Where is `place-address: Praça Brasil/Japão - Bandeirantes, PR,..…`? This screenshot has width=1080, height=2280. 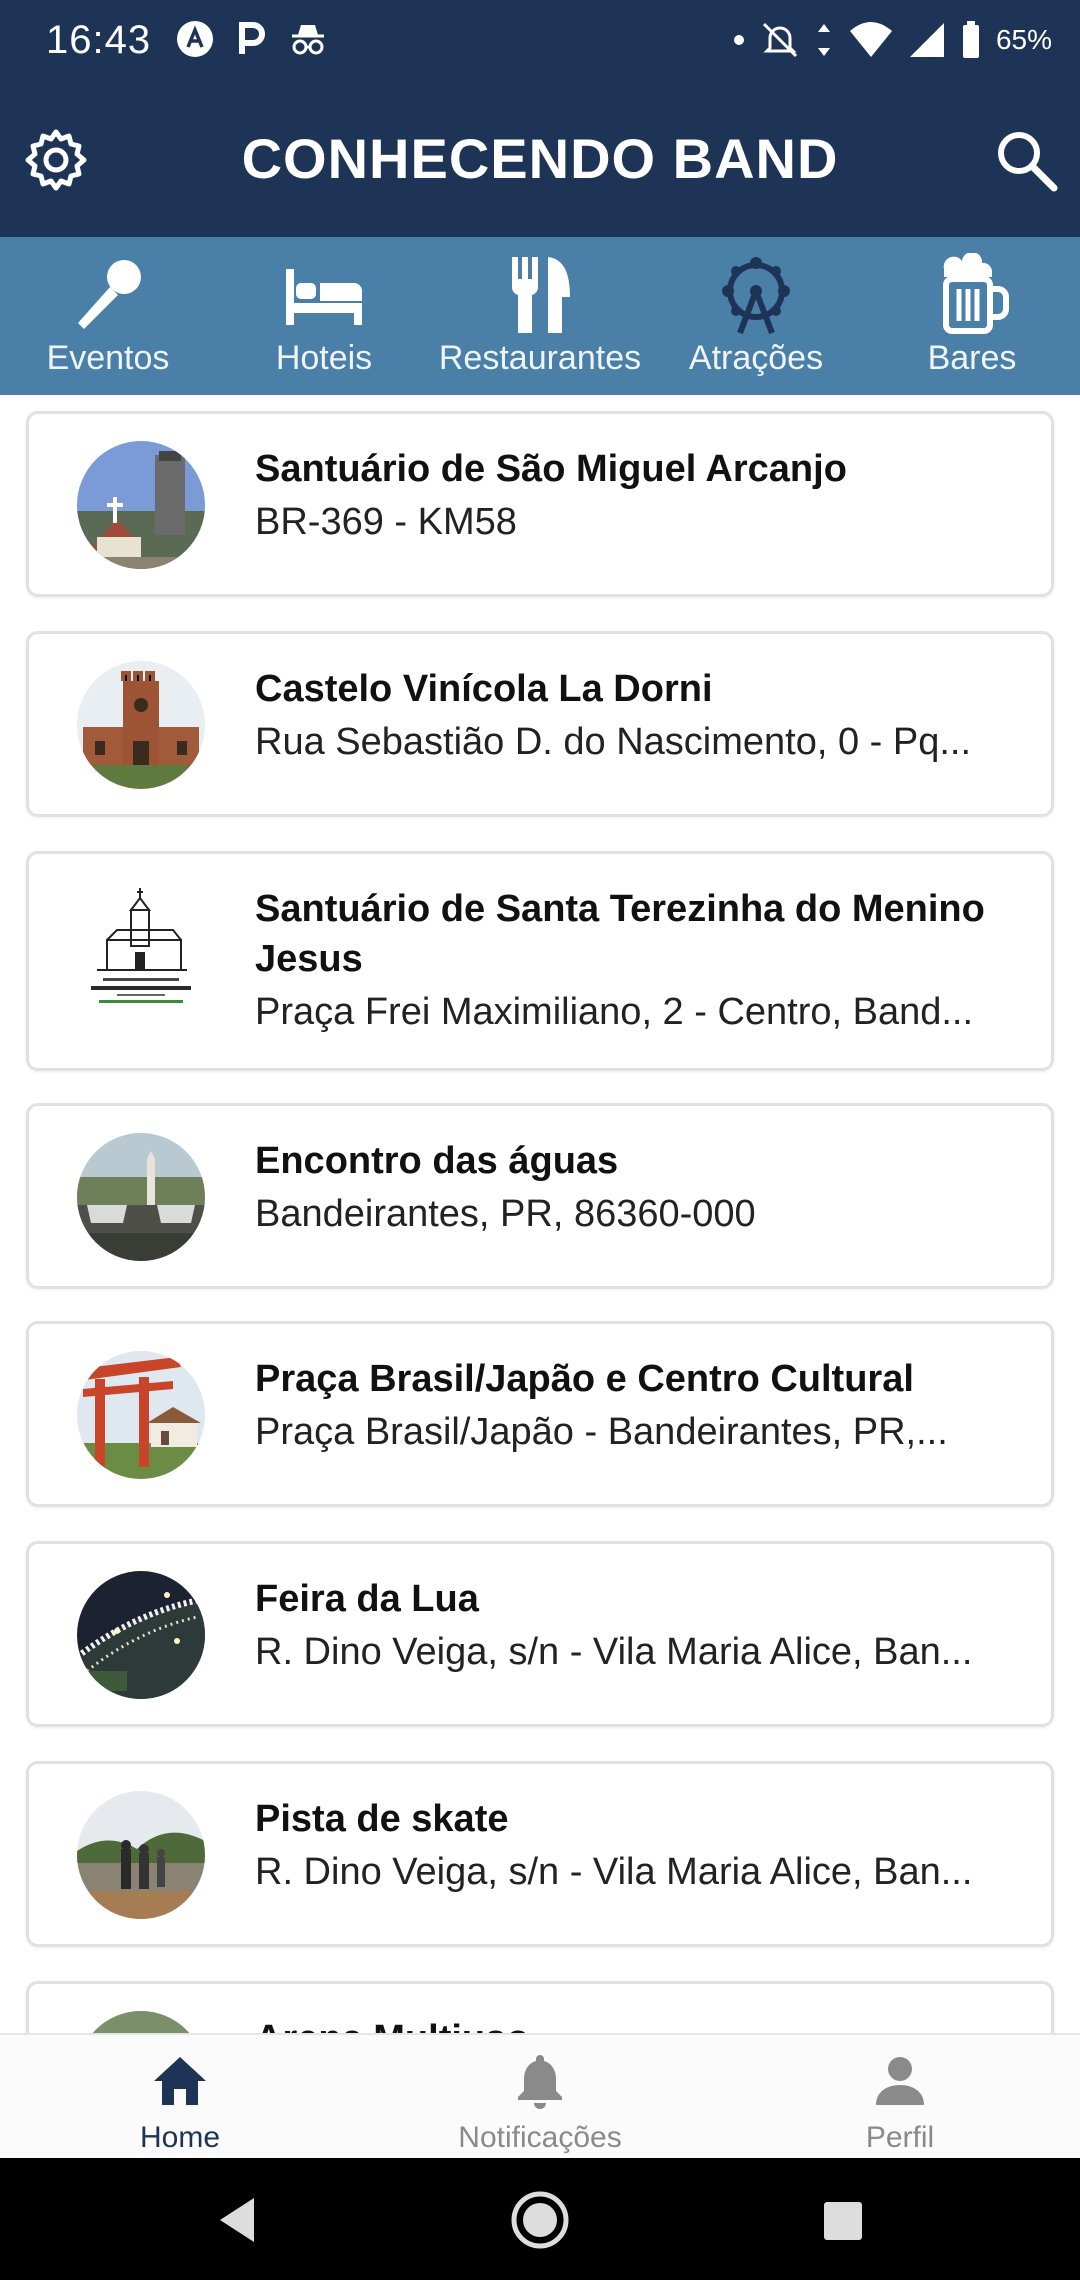
place-address: Praça Brasil/Japão - Bandeirantes, PR,..… is located at coordinates (601, 1432).